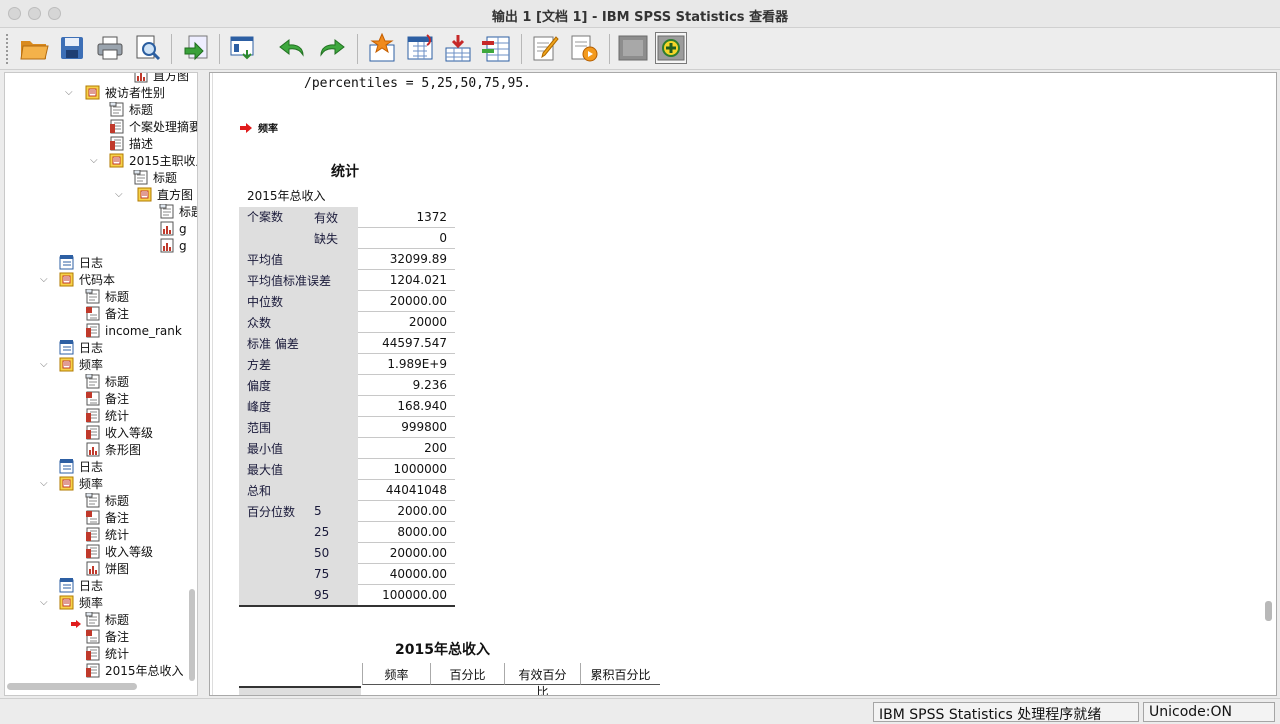 The width and height of the screenshot is (1280, 724). Describe the element at coordinates (107, 568) in the screenshot. I see `outline-item: 饼图` at that location.